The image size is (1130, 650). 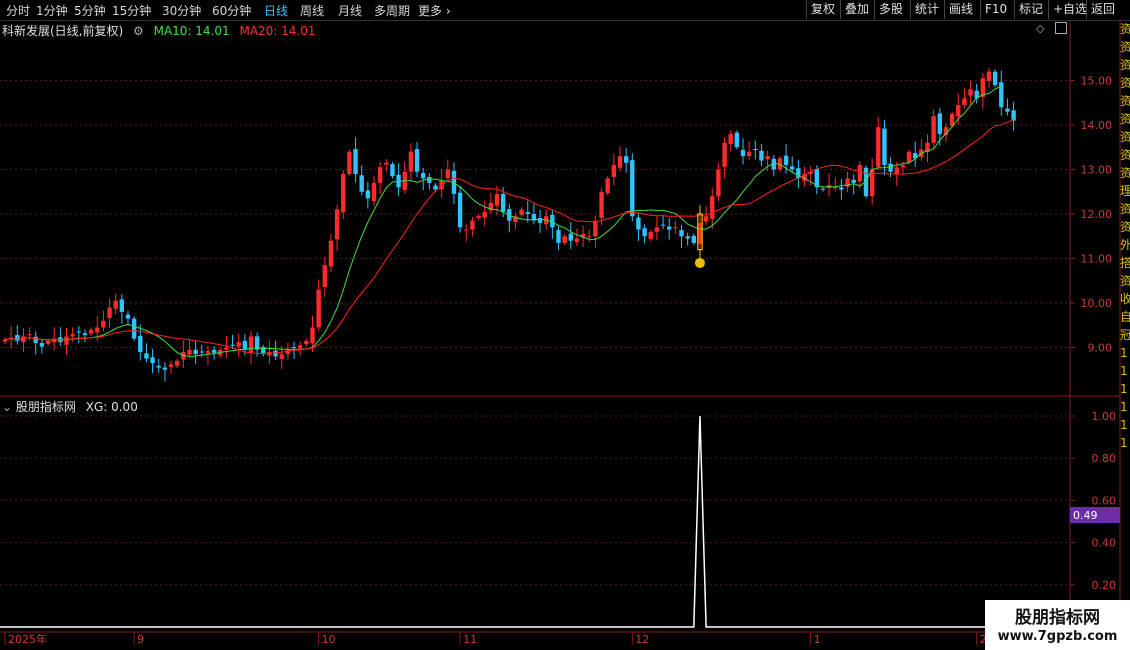 What do you see at coordinates (231, 10) in the screenshot?
I see `period-tab-5: 60分钟` at bounding box center [231, 10].